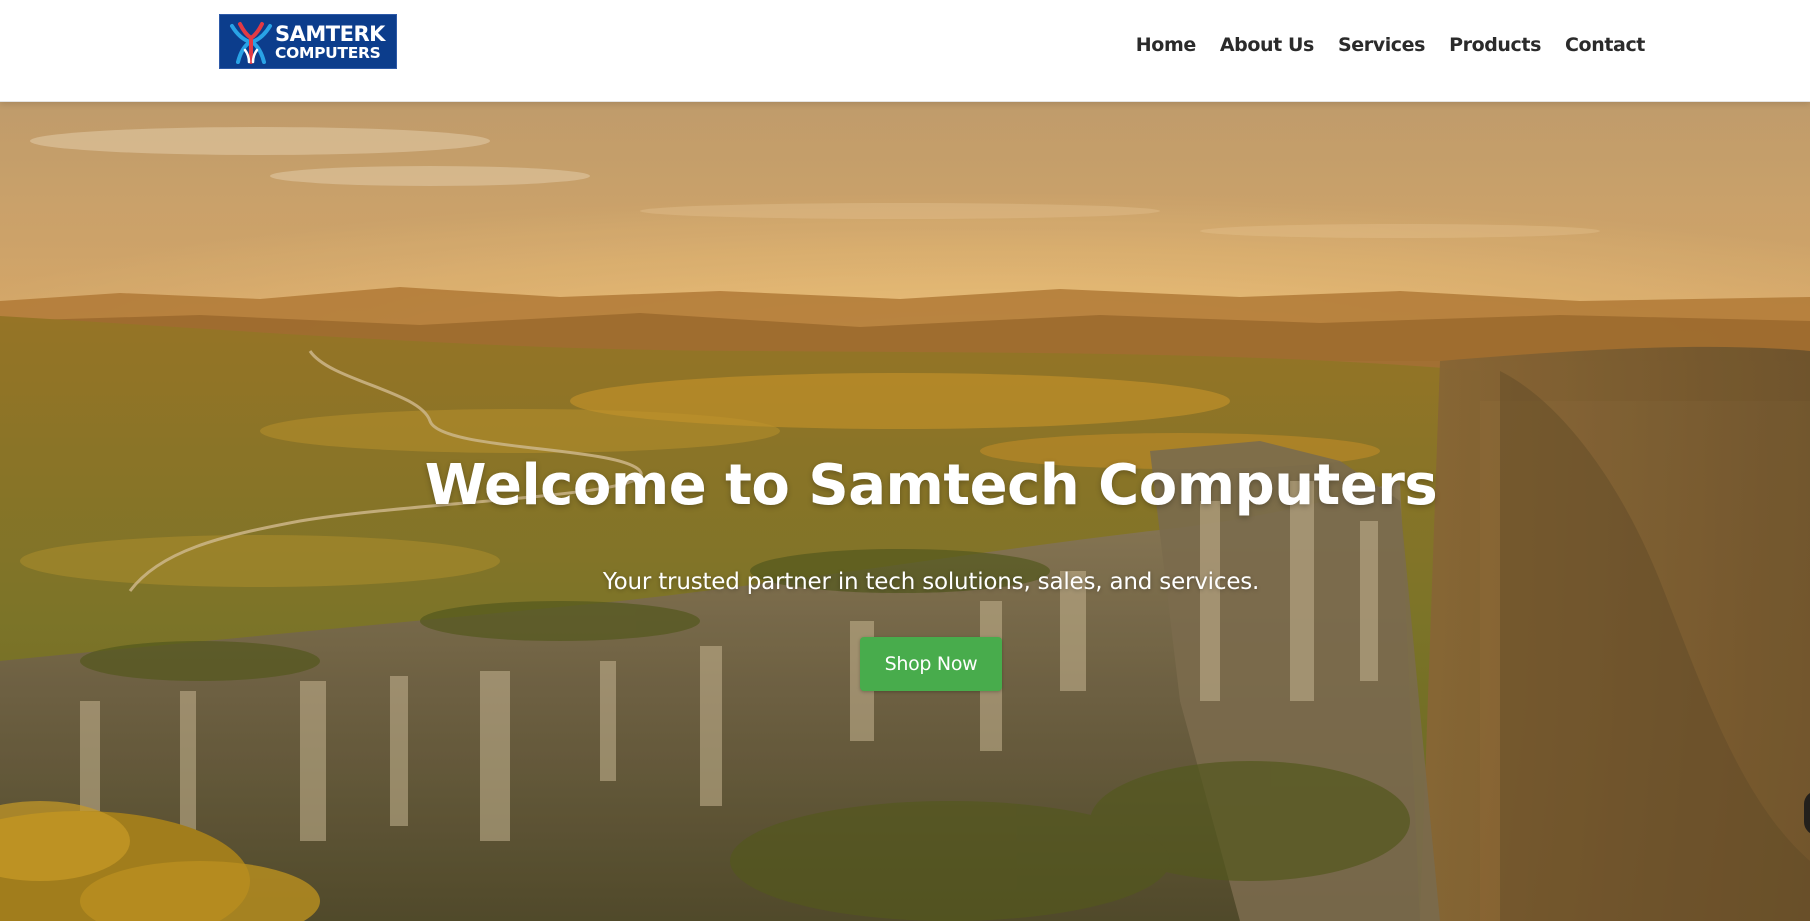 The width and height of the screenshot is (1810, 921). I want to click on main-nav: Home About Us Services Products Contact, so click(1391, 45).